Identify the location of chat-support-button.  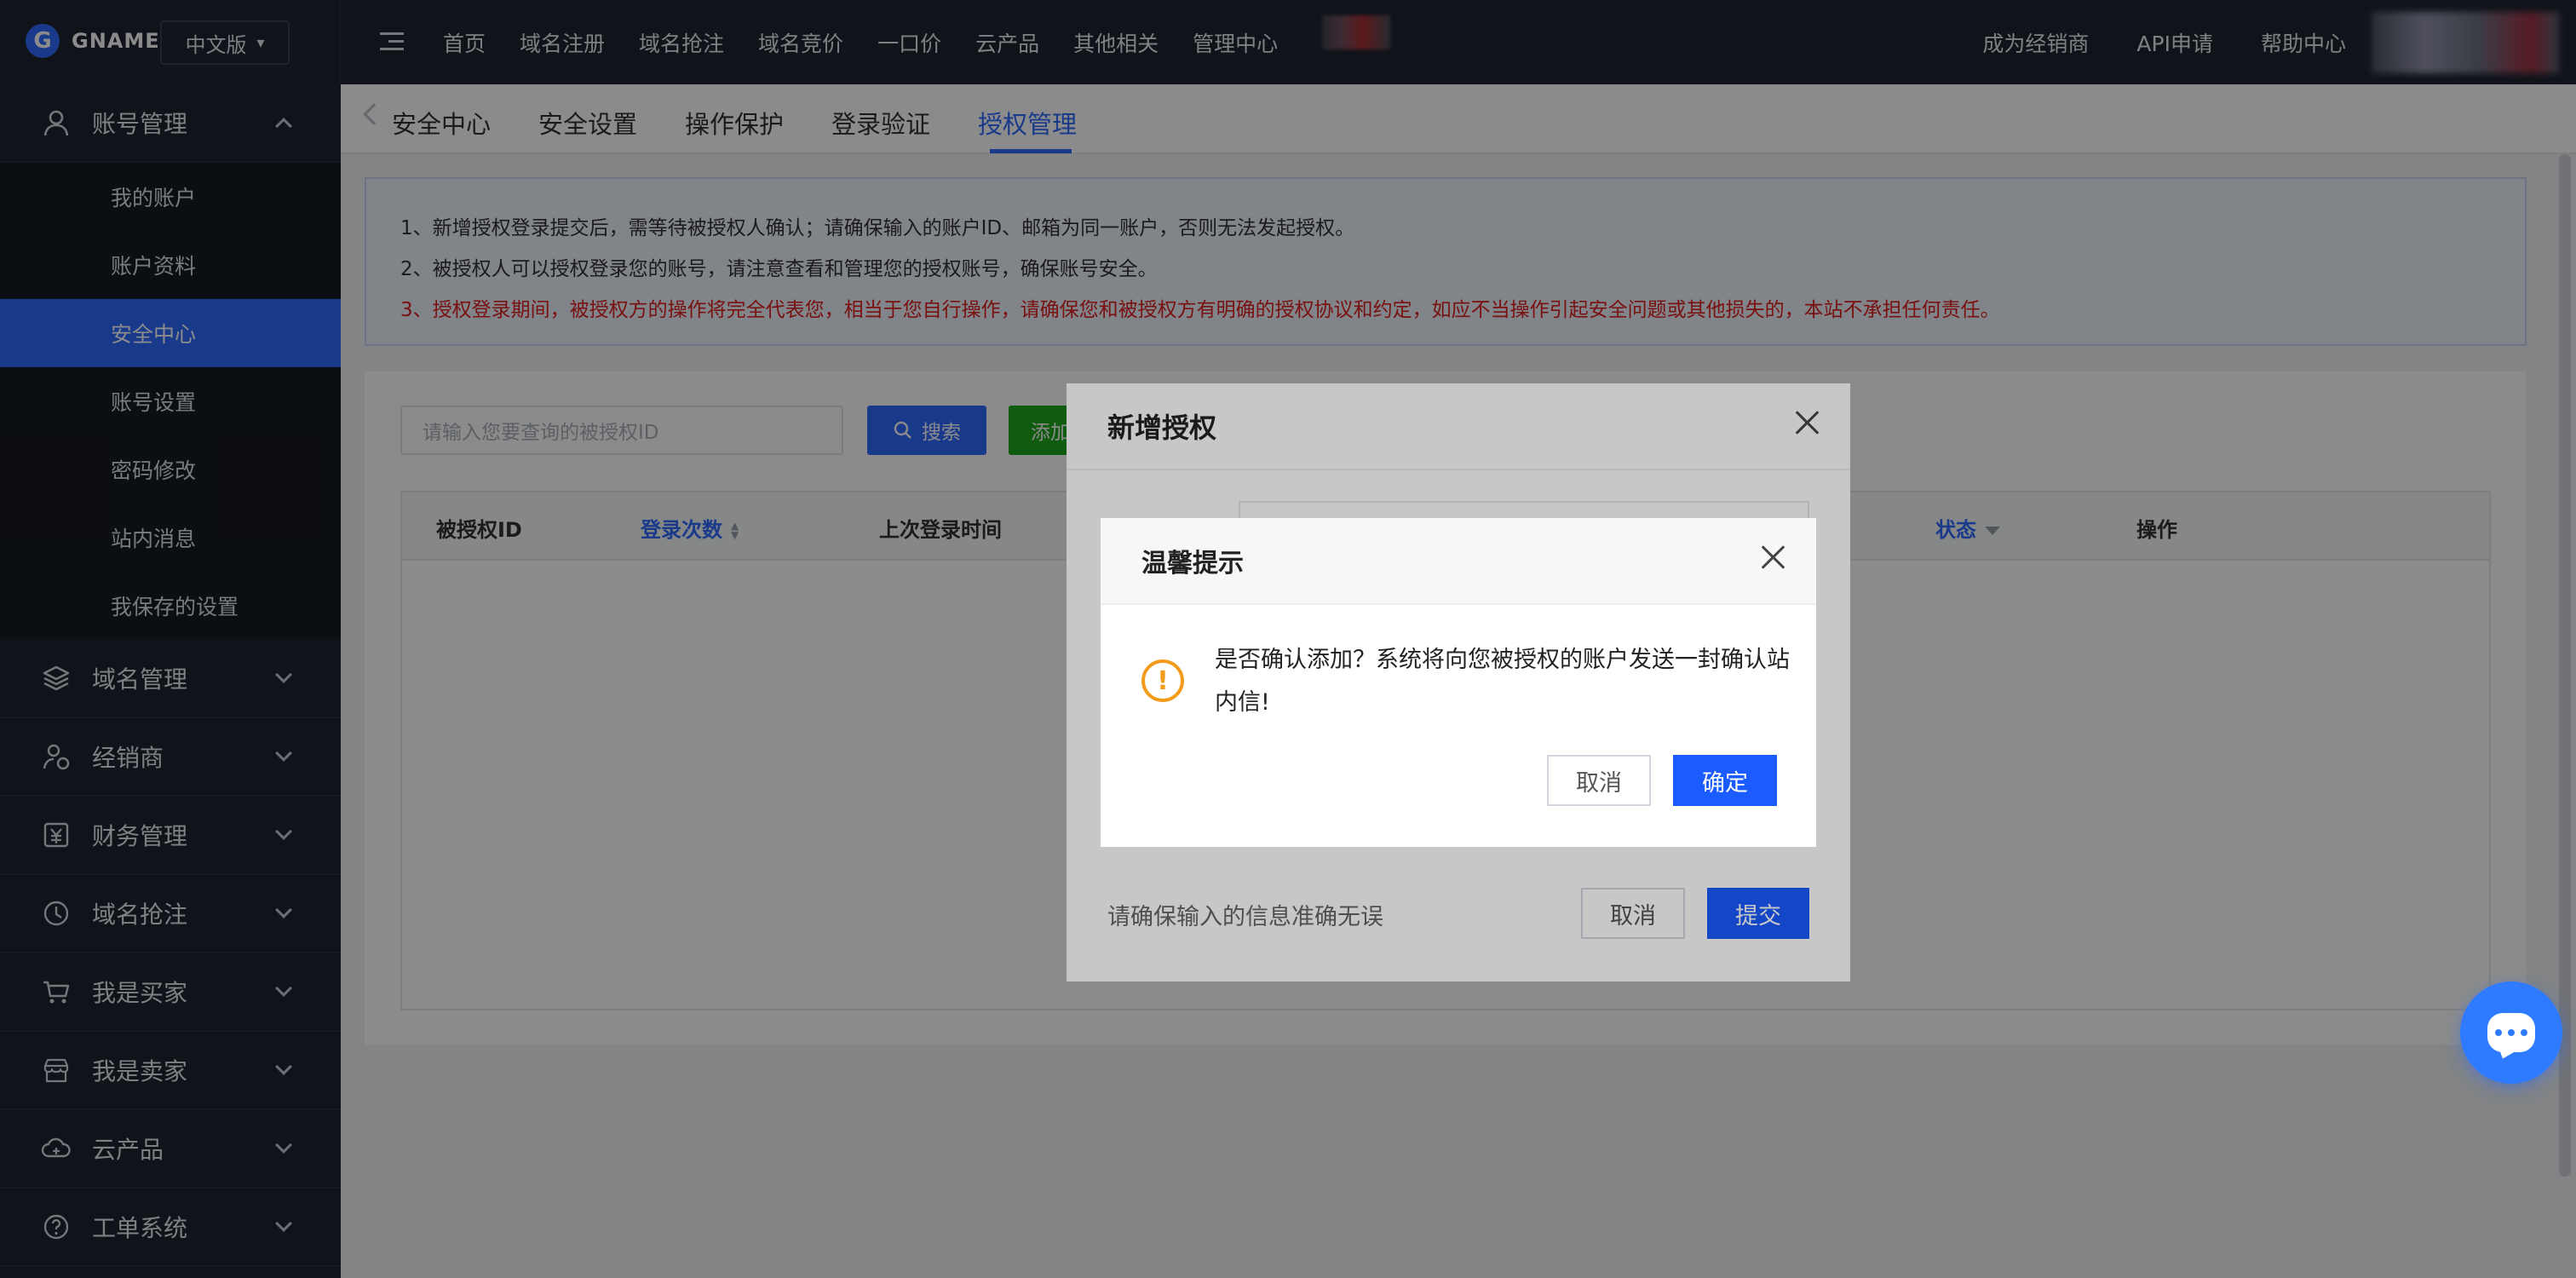
(2511, 1033).